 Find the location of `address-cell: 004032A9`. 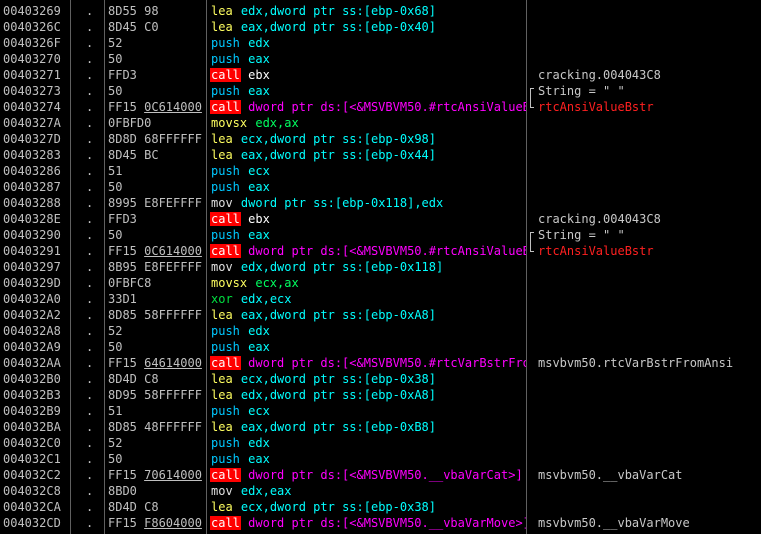

address-cell: 004032A9 is located at coordinates (32, 347).